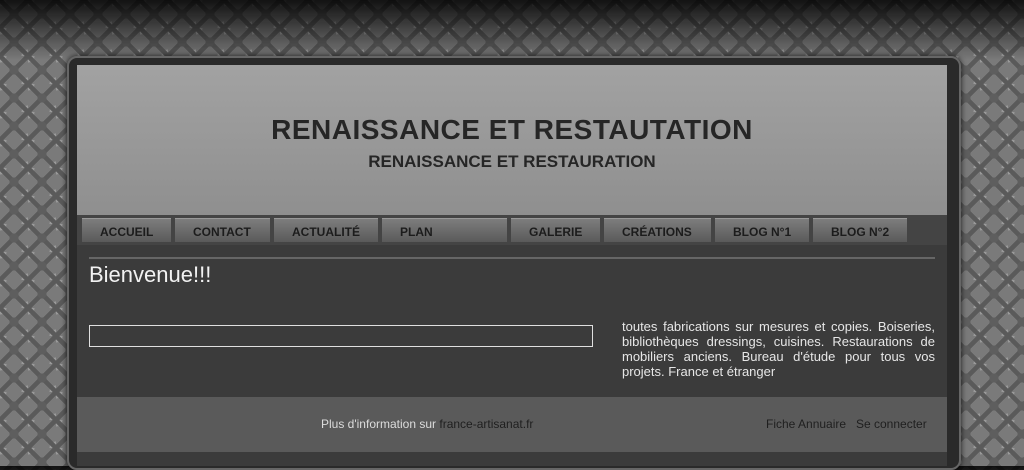 The width and height of the screenshot is (1024, 470). Describe the element at coordinates (512, 129) in the screenshot. I see `site-title: RENAISSANCE ET RESTAUTATION` at that location.